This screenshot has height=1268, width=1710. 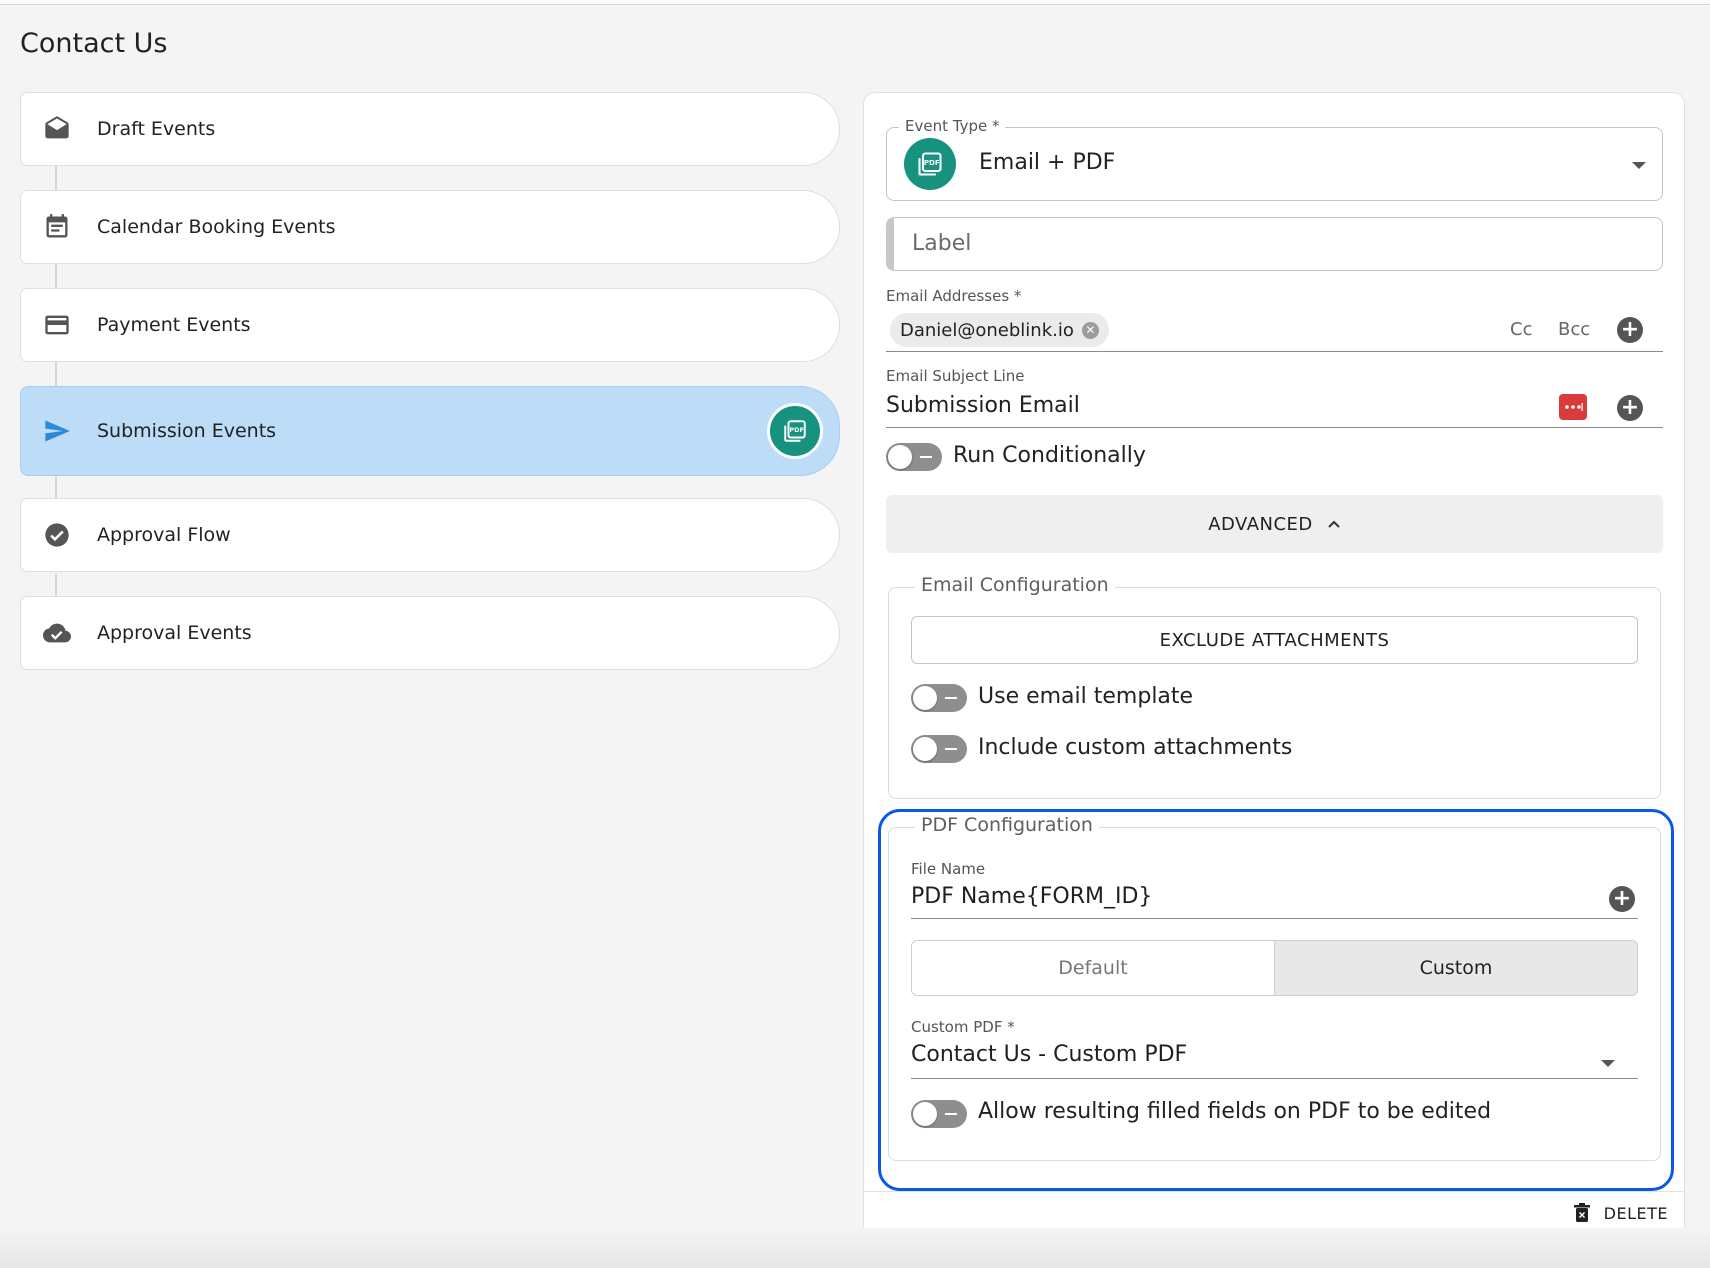 What do you see at coordinates (94, 43) in the screenshot?
I see `page-title: Contact Us` at bounding box center [94, 43].